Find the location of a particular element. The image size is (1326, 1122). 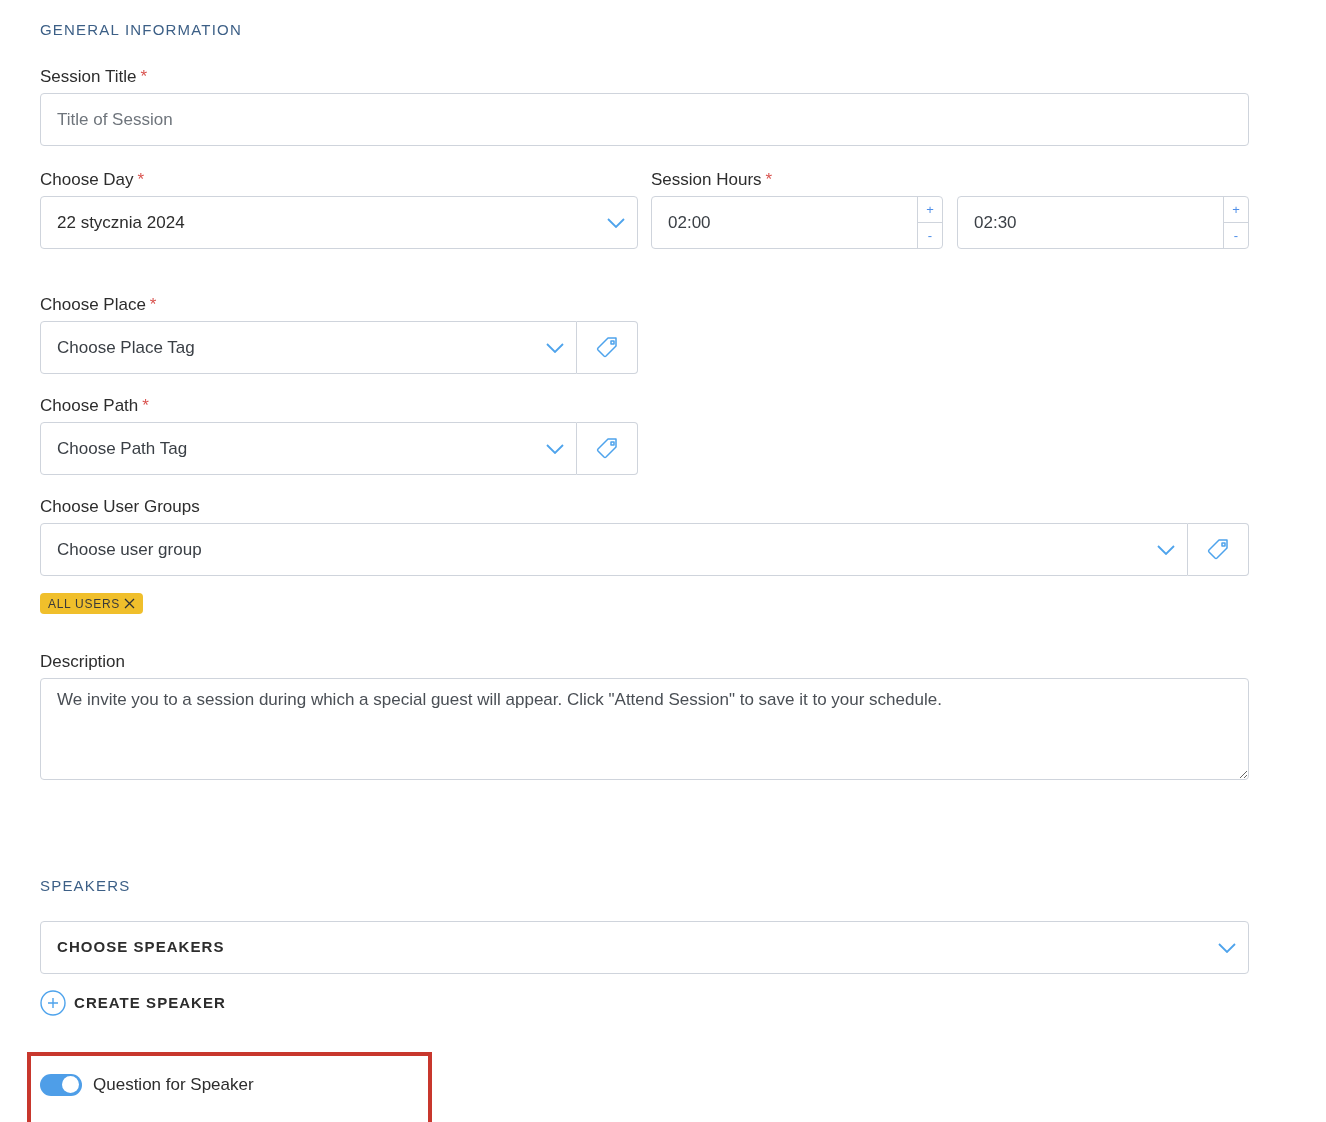

tag-select: Choose user group is located at coordinates (614, 549).